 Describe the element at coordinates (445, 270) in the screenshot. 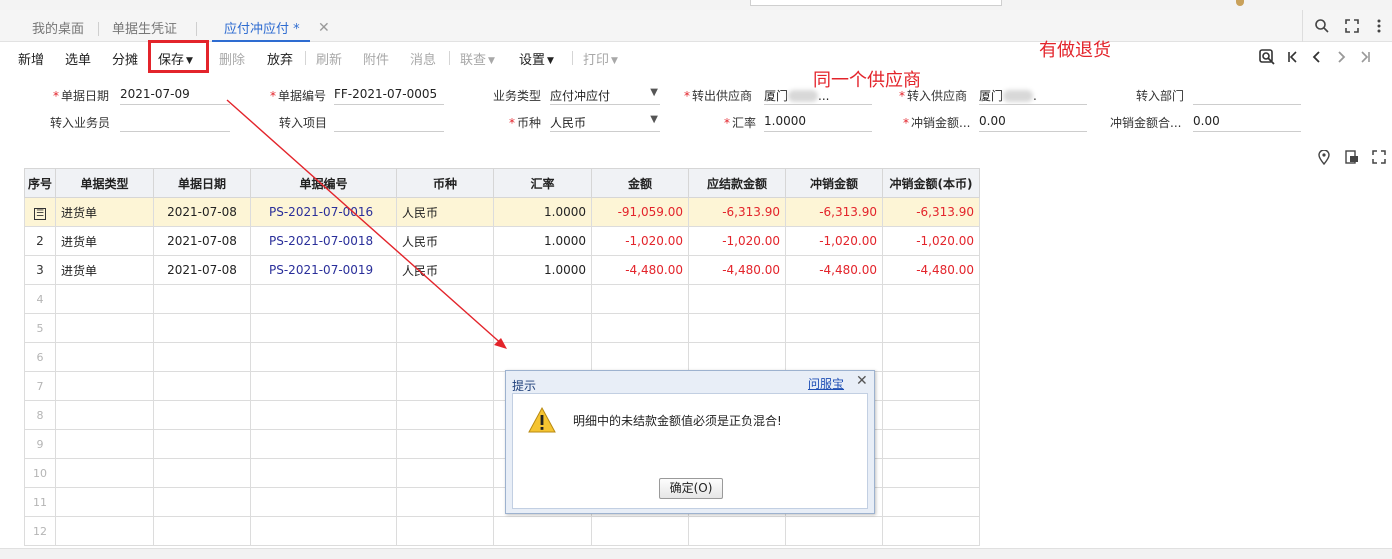

I see `table-cell: 人民币` at that location.